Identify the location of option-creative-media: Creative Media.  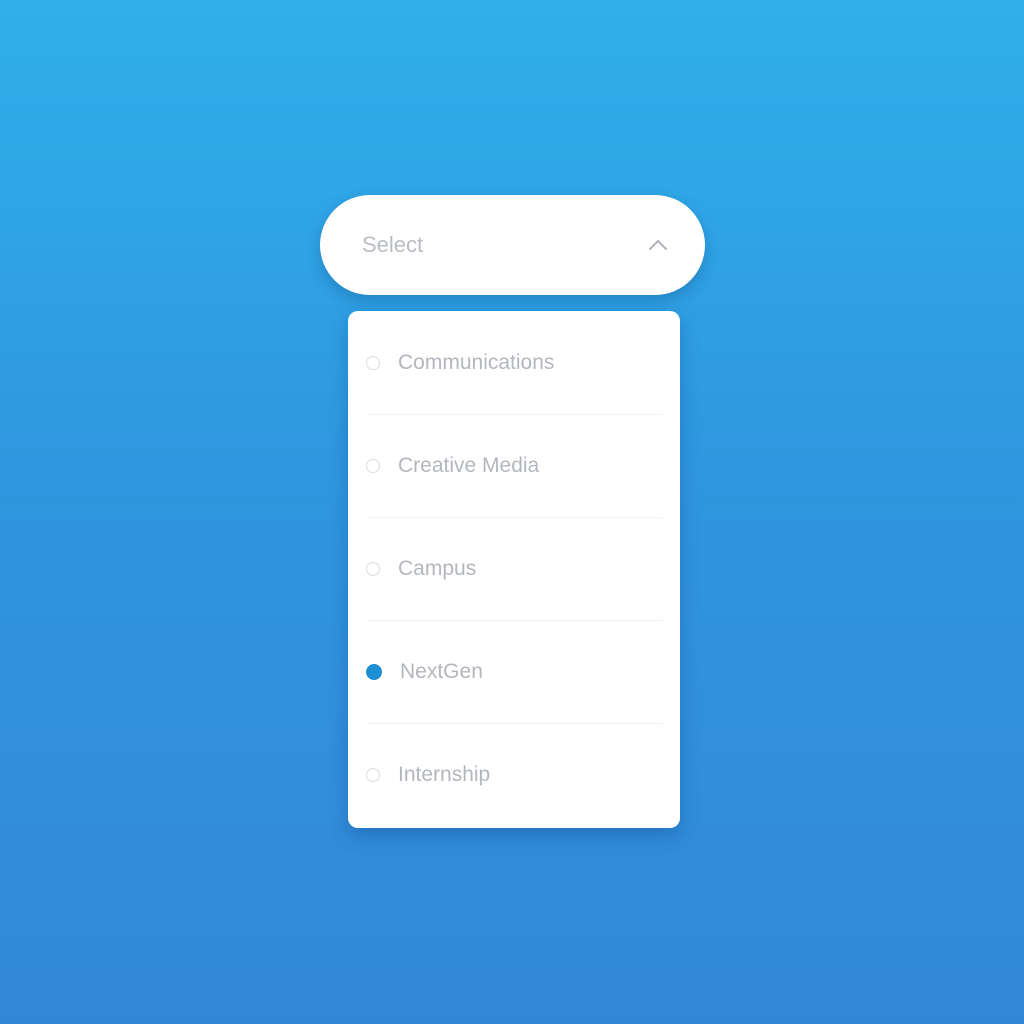
(514, 465).